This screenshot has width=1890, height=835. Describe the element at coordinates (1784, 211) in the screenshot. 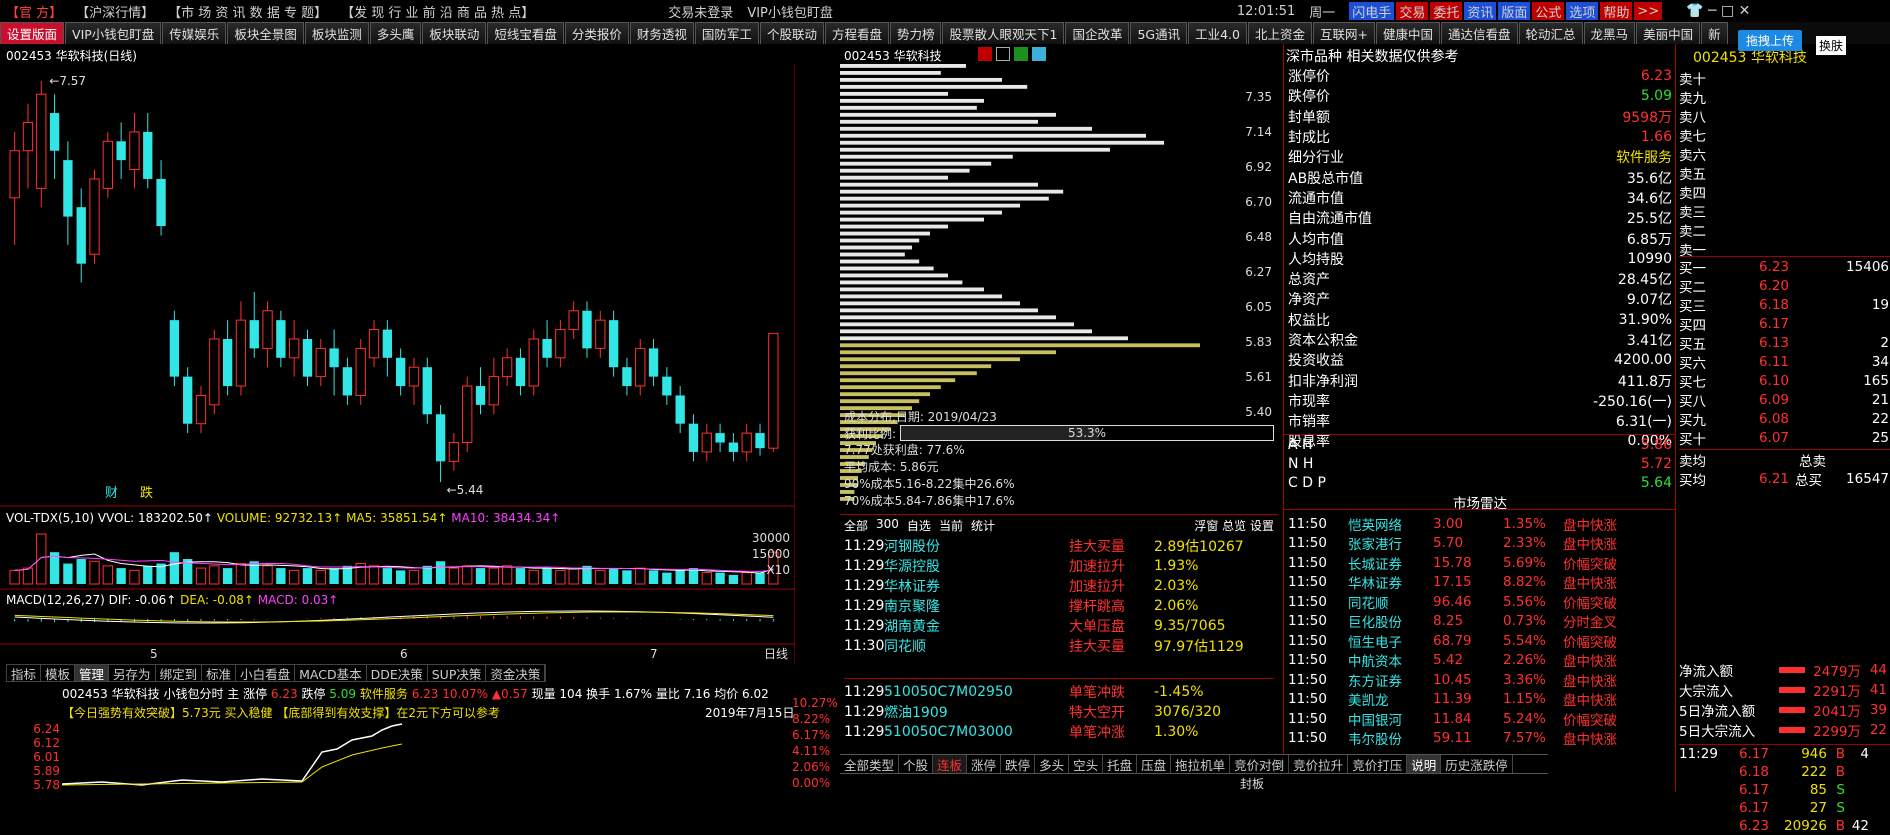

I see `sell-level: 卖三` at that location.